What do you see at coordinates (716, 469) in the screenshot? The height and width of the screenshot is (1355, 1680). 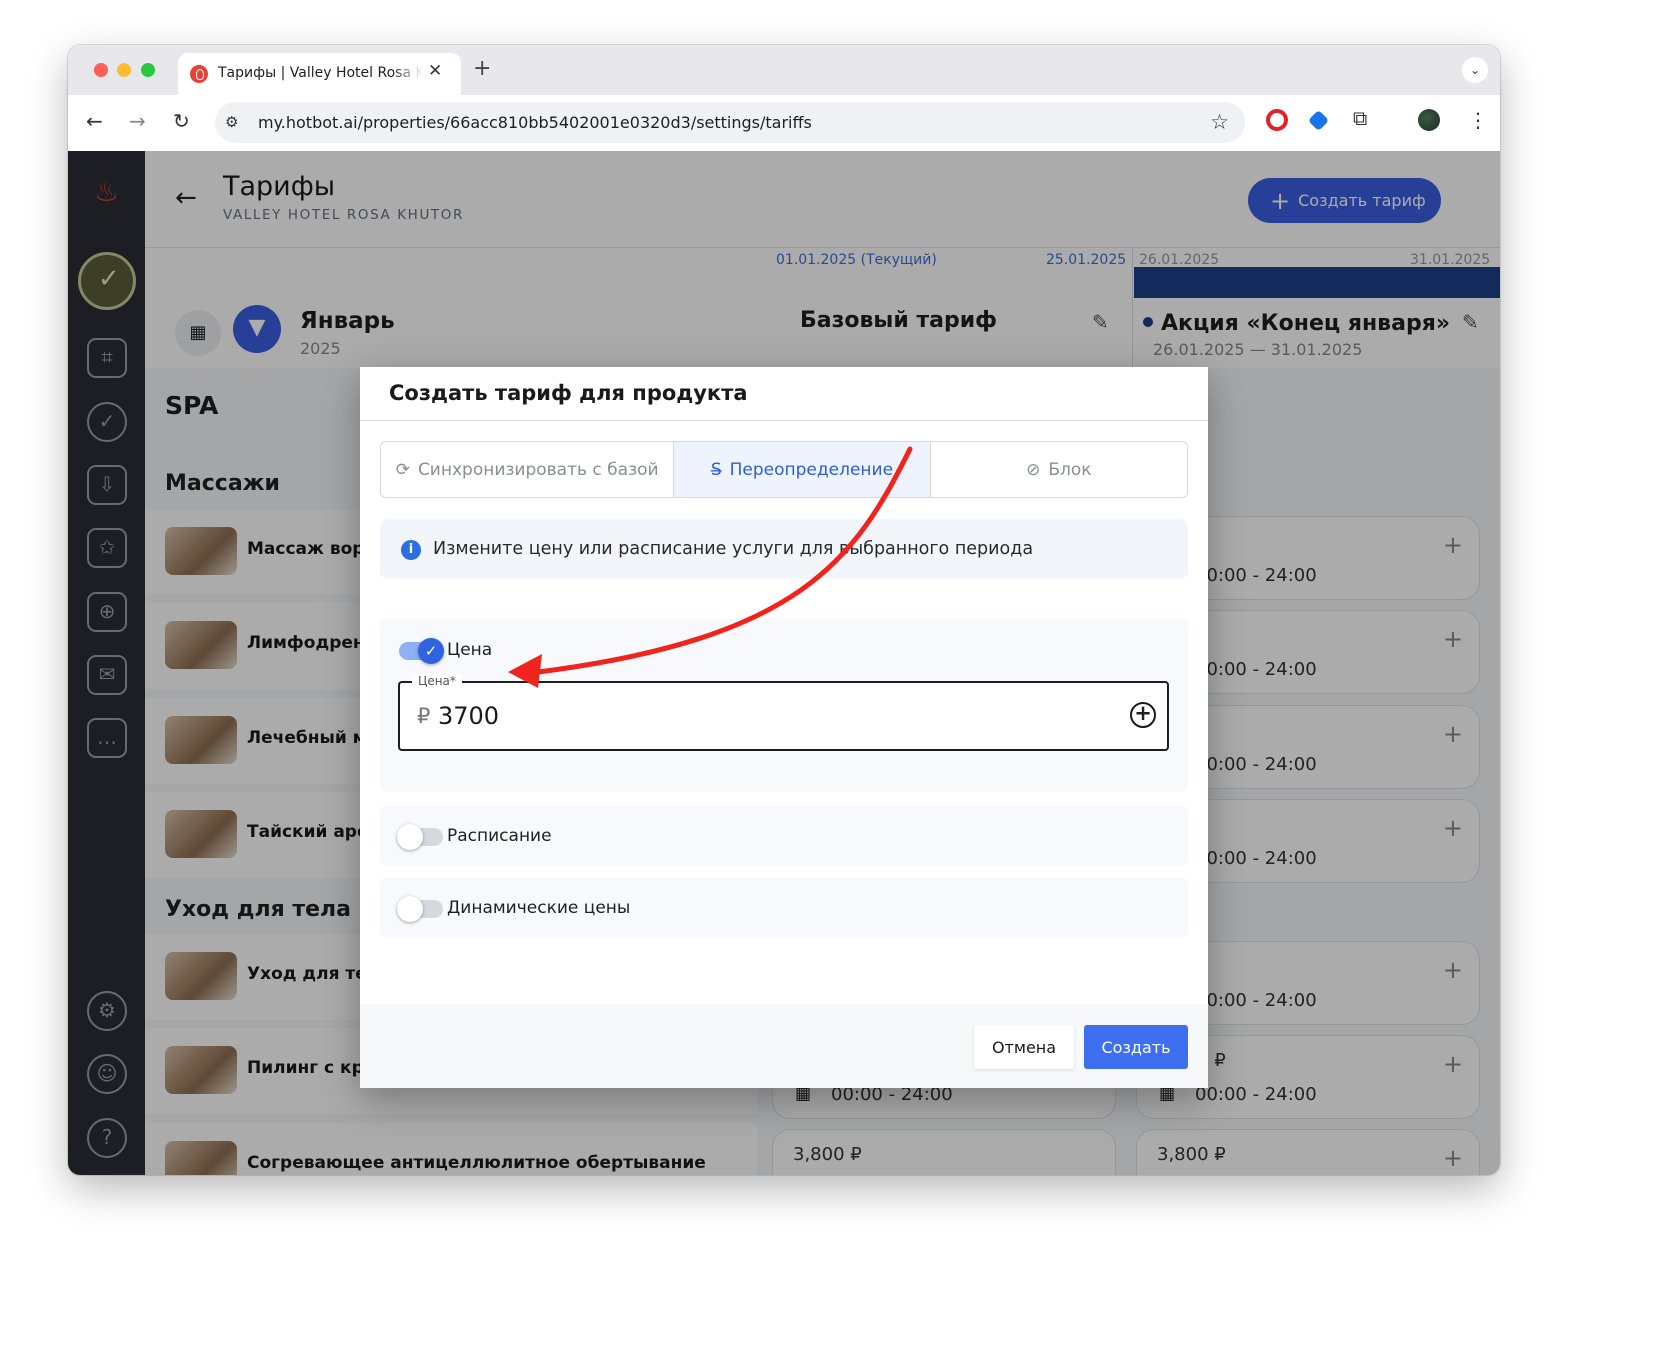 I see `strikethrough-icon: S̶` at bounding box center [716, 469].